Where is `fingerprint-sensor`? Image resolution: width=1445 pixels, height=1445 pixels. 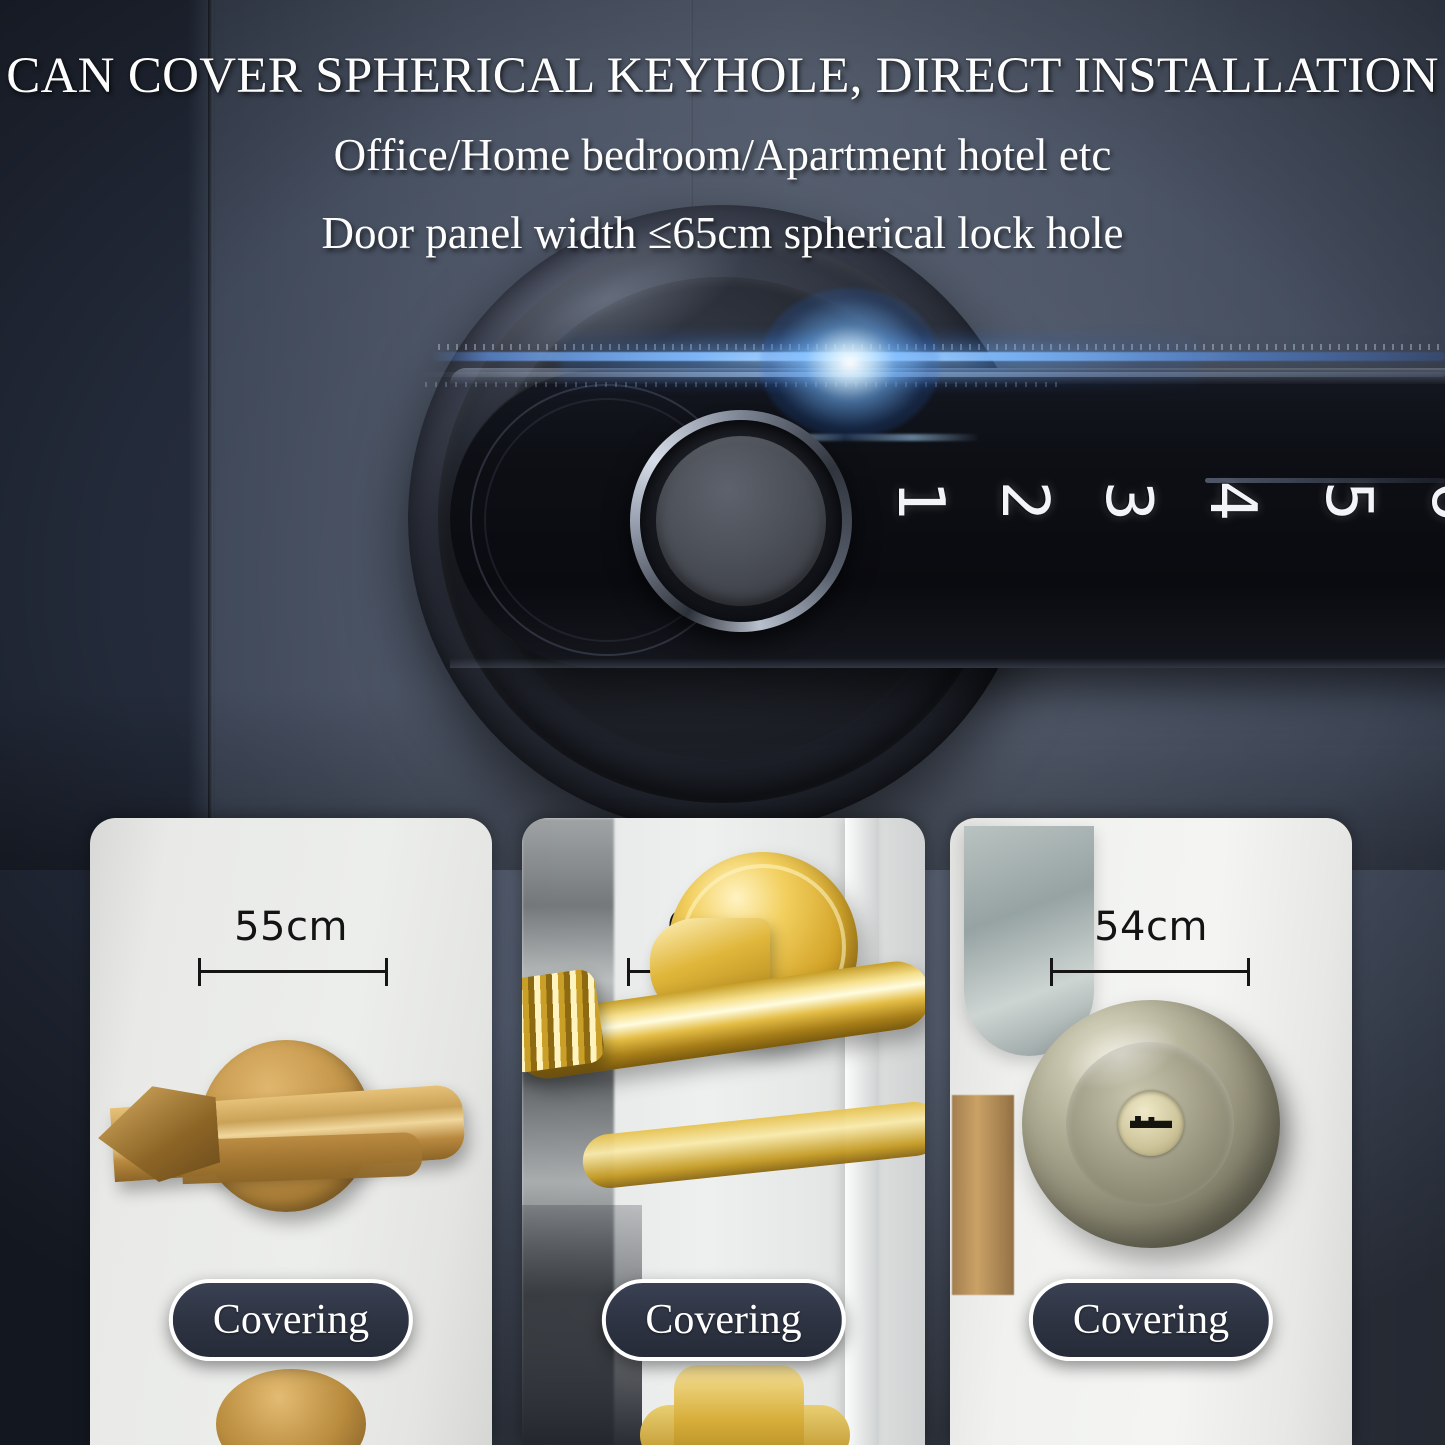
fingerprint-sensor is located at coordinates (741, 521).